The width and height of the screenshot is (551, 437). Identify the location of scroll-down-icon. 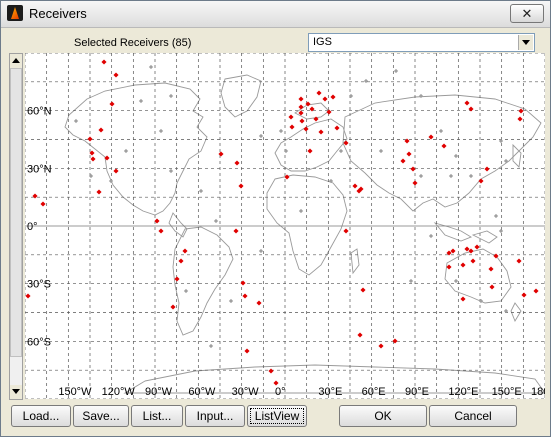
(16, 392).